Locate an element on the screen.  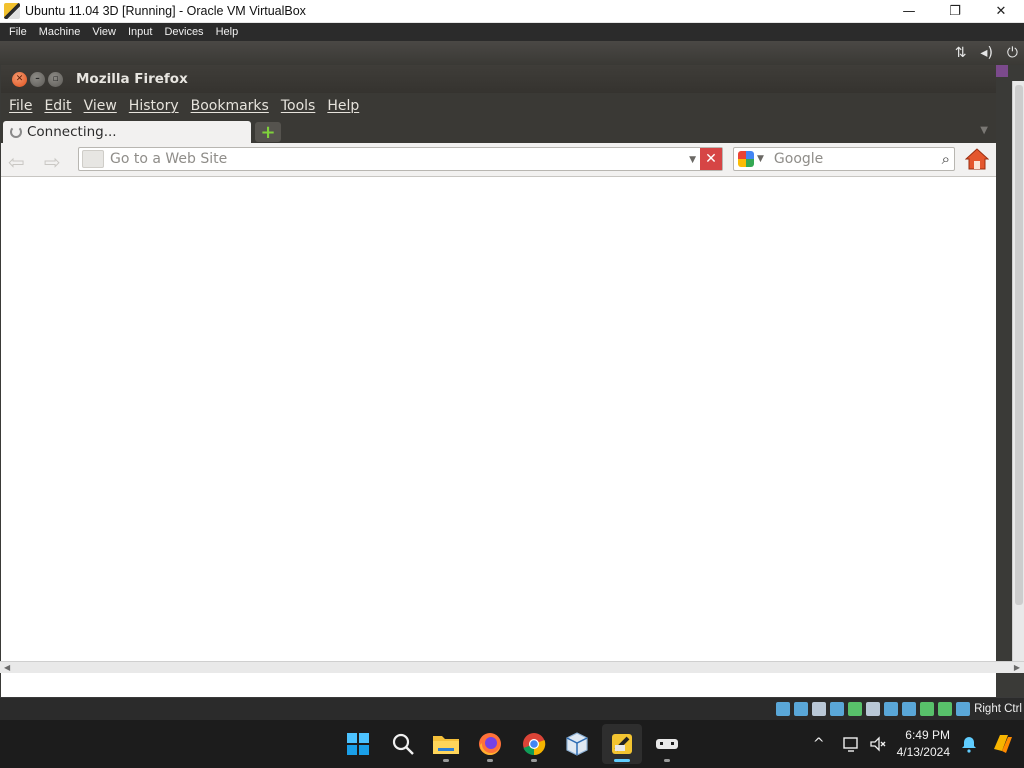
audio-icon is located at coordinates (819, 709).